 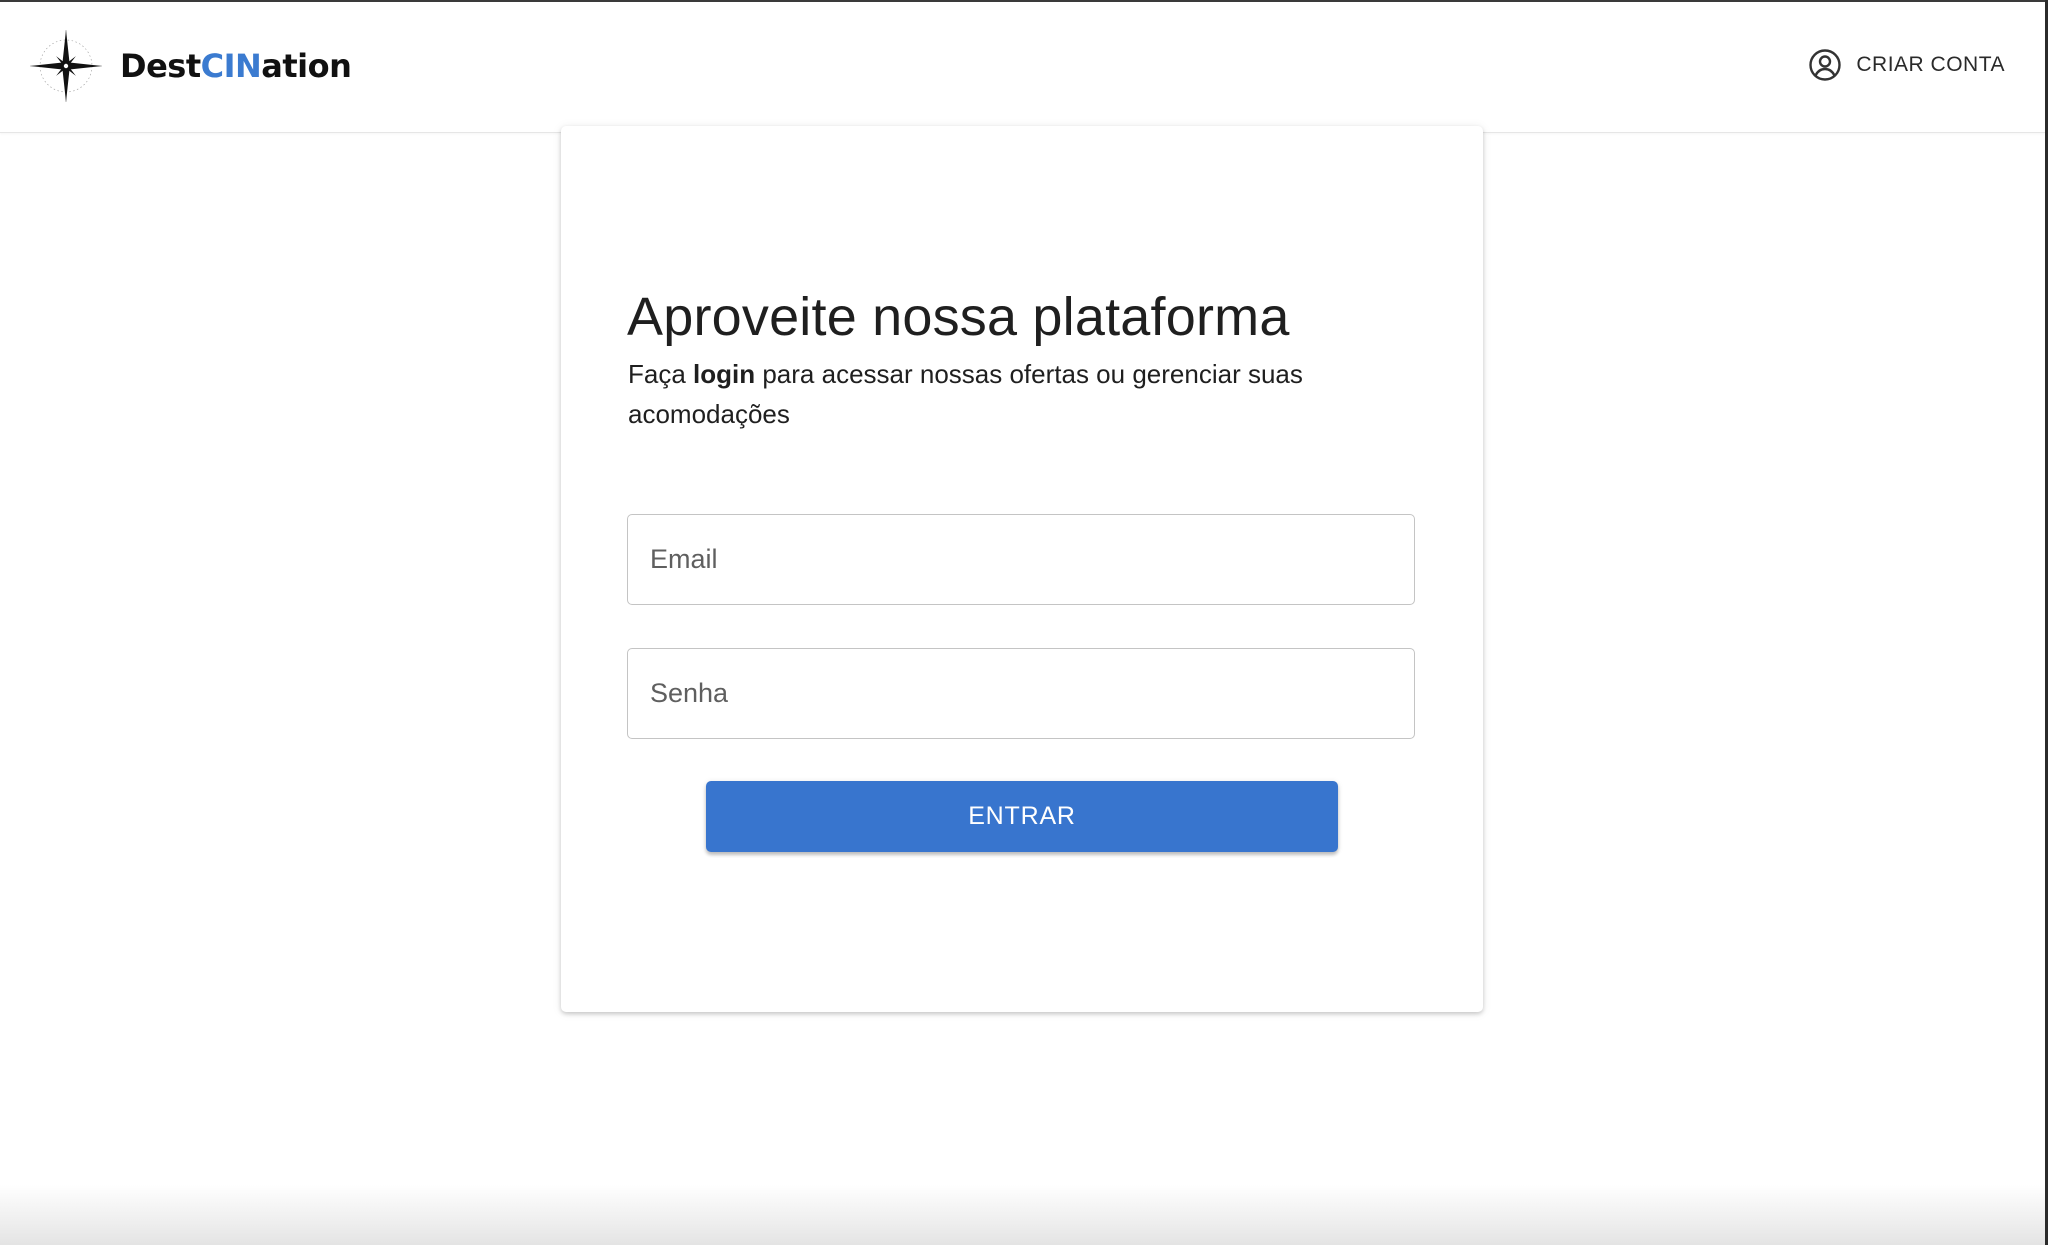 I want to click on password-input, so click(x=1021, y=693).